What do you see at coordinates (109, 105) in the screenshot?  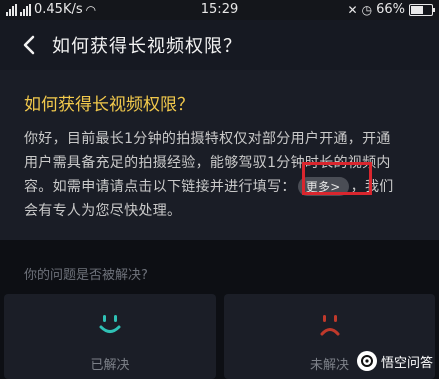 I see `answer-title: 如何获得长视频权限？` at bounding box center [109, 105].